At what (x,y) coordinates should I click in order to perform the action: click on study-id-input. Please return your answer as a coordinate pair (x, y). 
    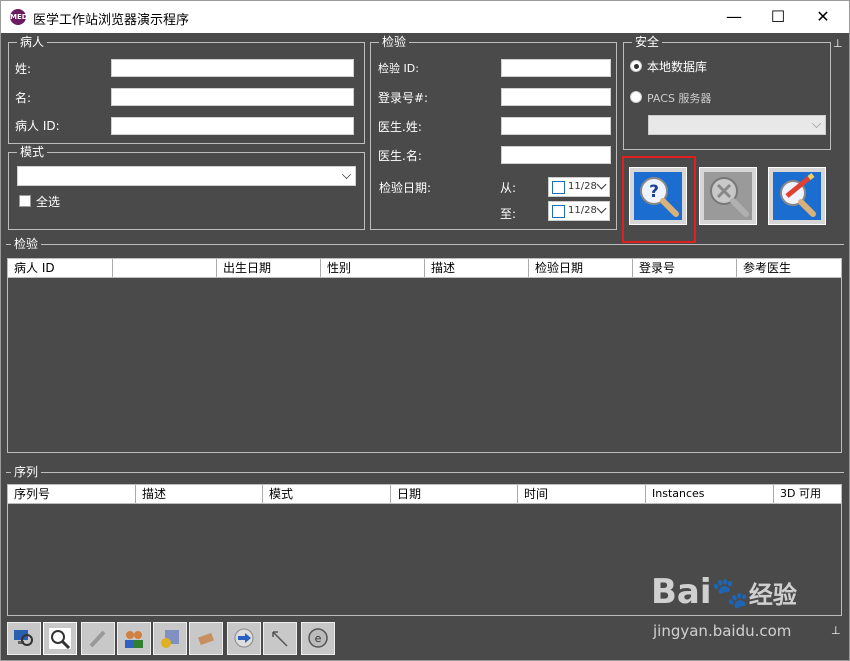
    Looking at the image, I should click on (556, 68).